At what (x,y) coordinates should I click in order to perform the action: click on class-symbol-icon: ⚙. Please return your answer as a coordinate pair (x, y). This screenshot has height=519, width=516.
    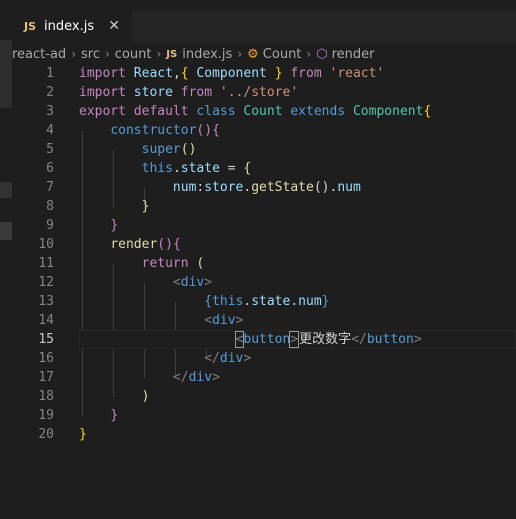
    Looking at the image, I should click on (253, 54).